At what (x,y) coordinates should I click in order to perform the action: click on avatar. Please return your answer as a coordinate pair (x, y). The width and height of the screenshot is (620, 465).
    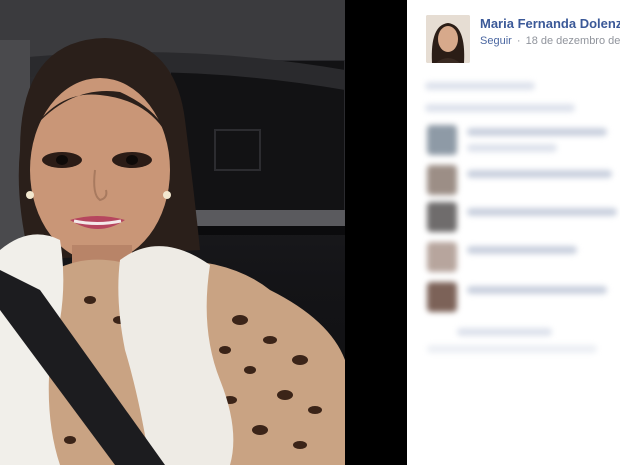
    Looking at the image, I should click on (448, 39).